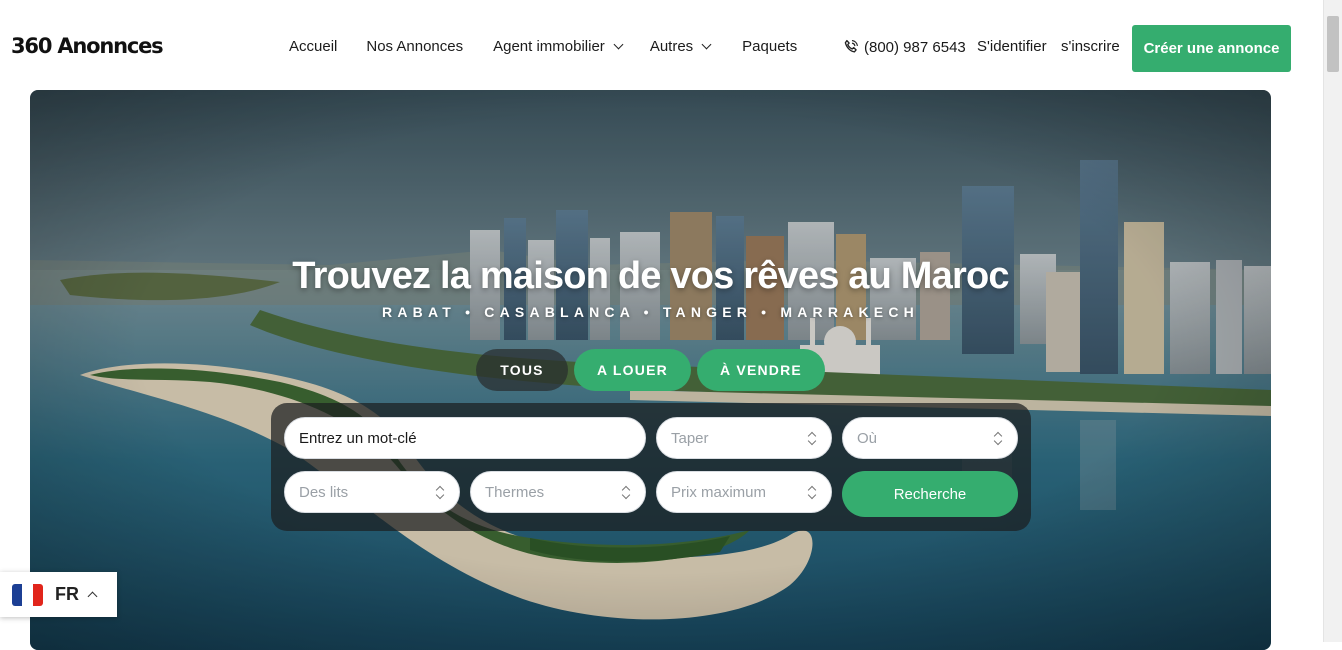  I want to click on beds-select-placeholder: Des lits, so click(324, 492).